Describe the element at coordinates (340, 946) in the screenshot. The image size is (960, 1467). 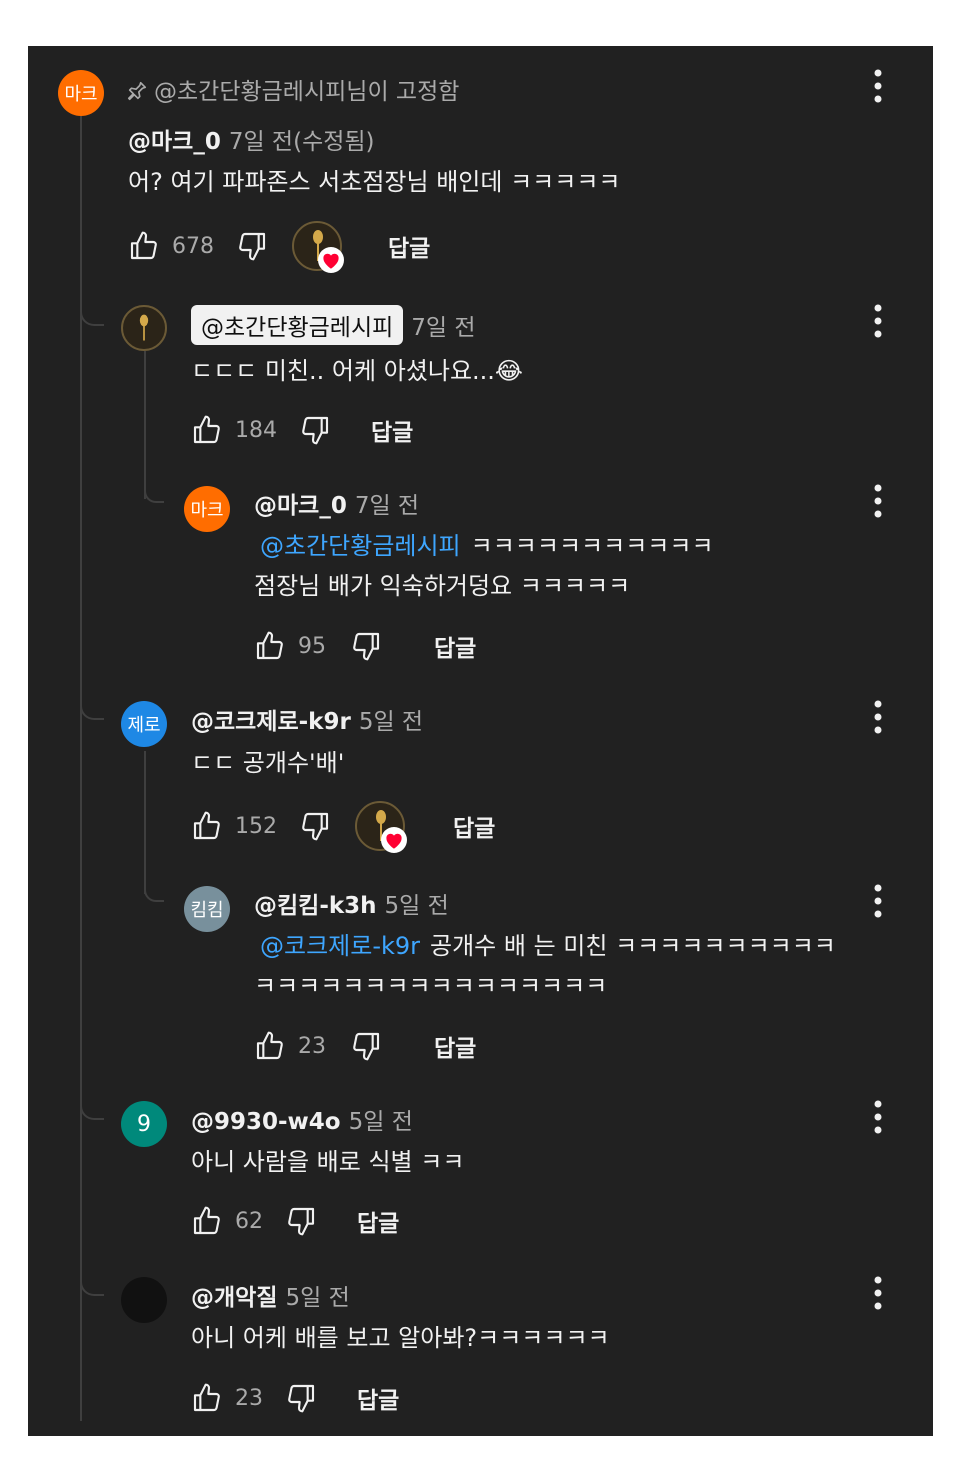
I see `mention-link: @코크제로-k9r` at that location.